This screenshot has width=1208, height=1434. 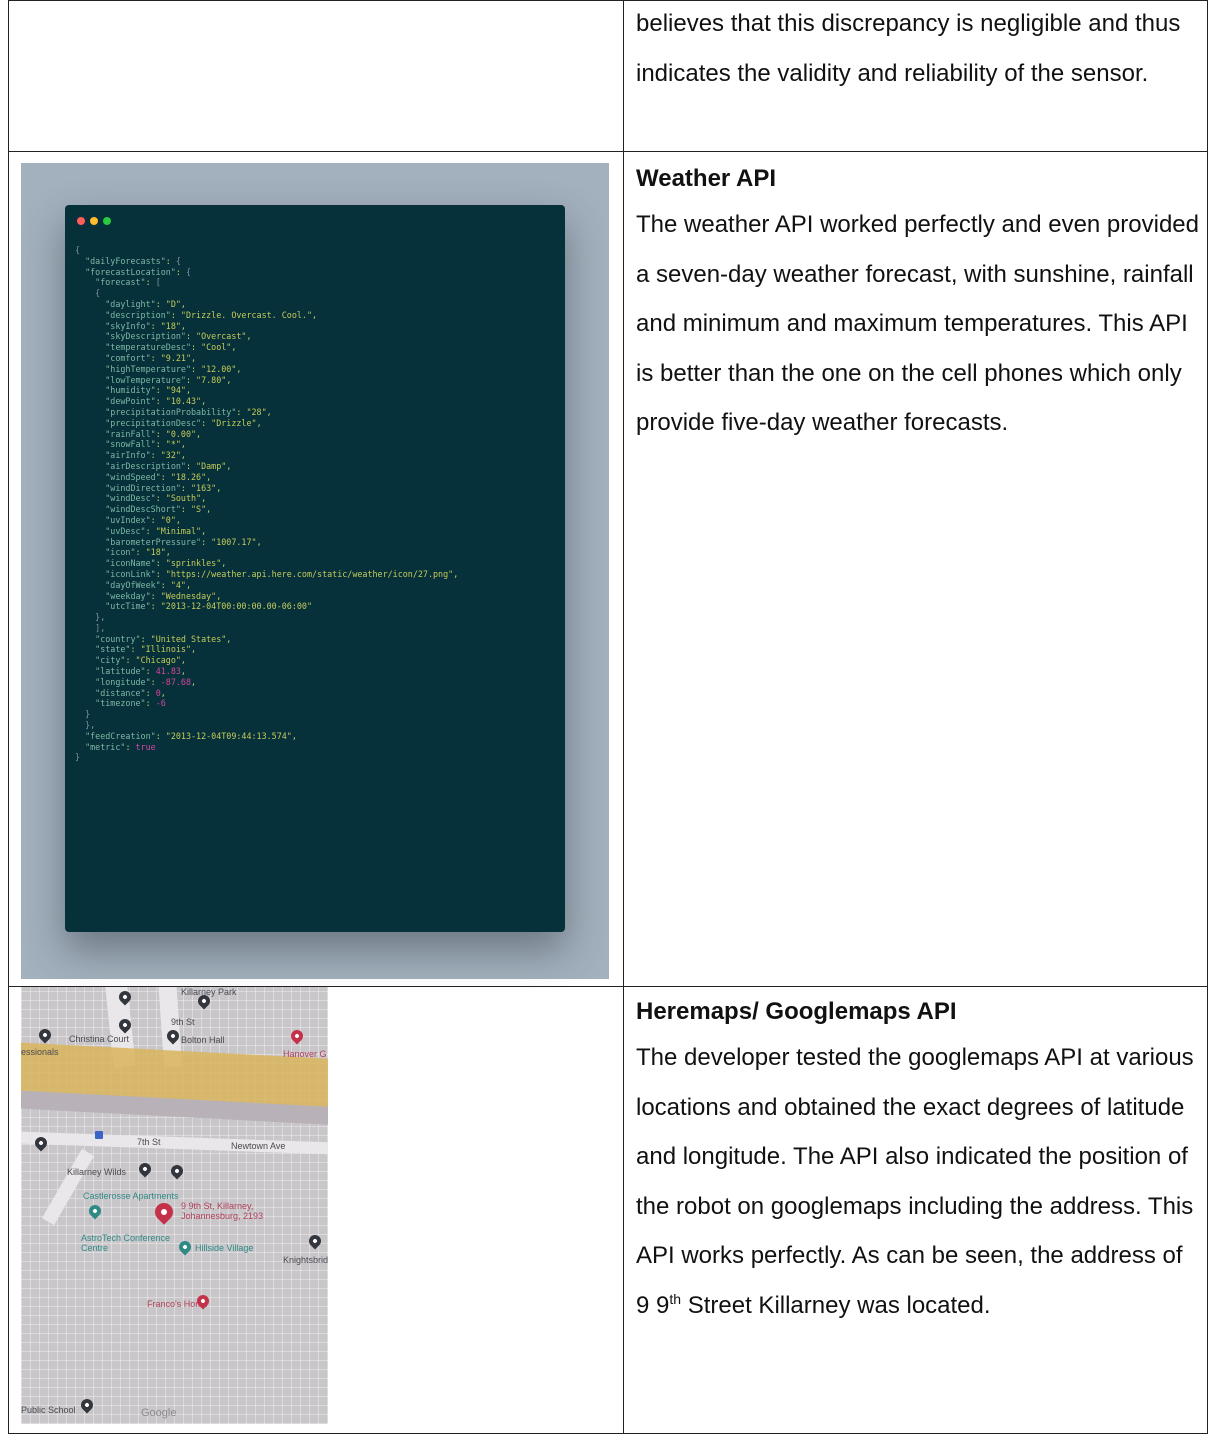 What do you see at coordinates (836, 1305) in the screenshot?
I see `body-end: Street Killarney was located.` at bounding box center [836, 1305].